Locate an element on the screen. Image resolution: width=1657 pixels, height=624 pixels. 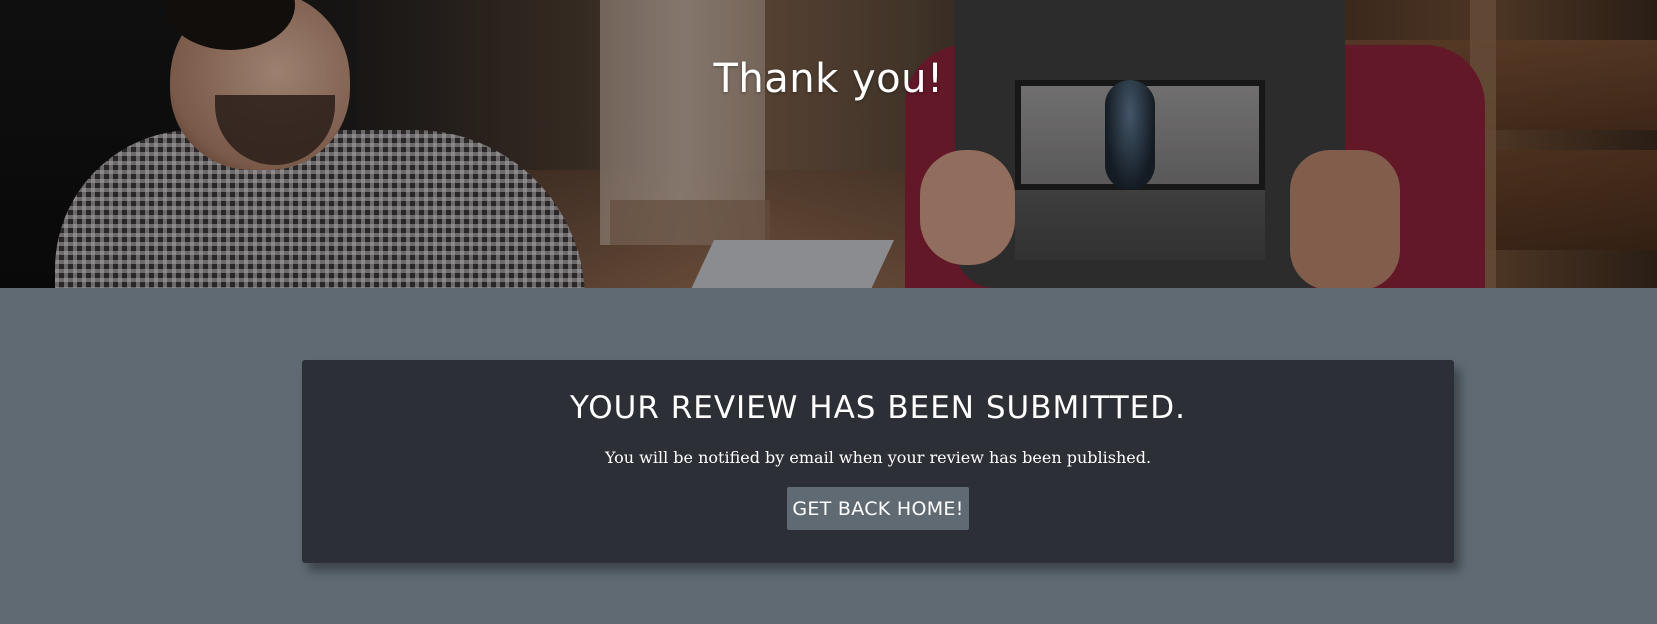
page-title: Thank you! is located at coordinates (828, 79).